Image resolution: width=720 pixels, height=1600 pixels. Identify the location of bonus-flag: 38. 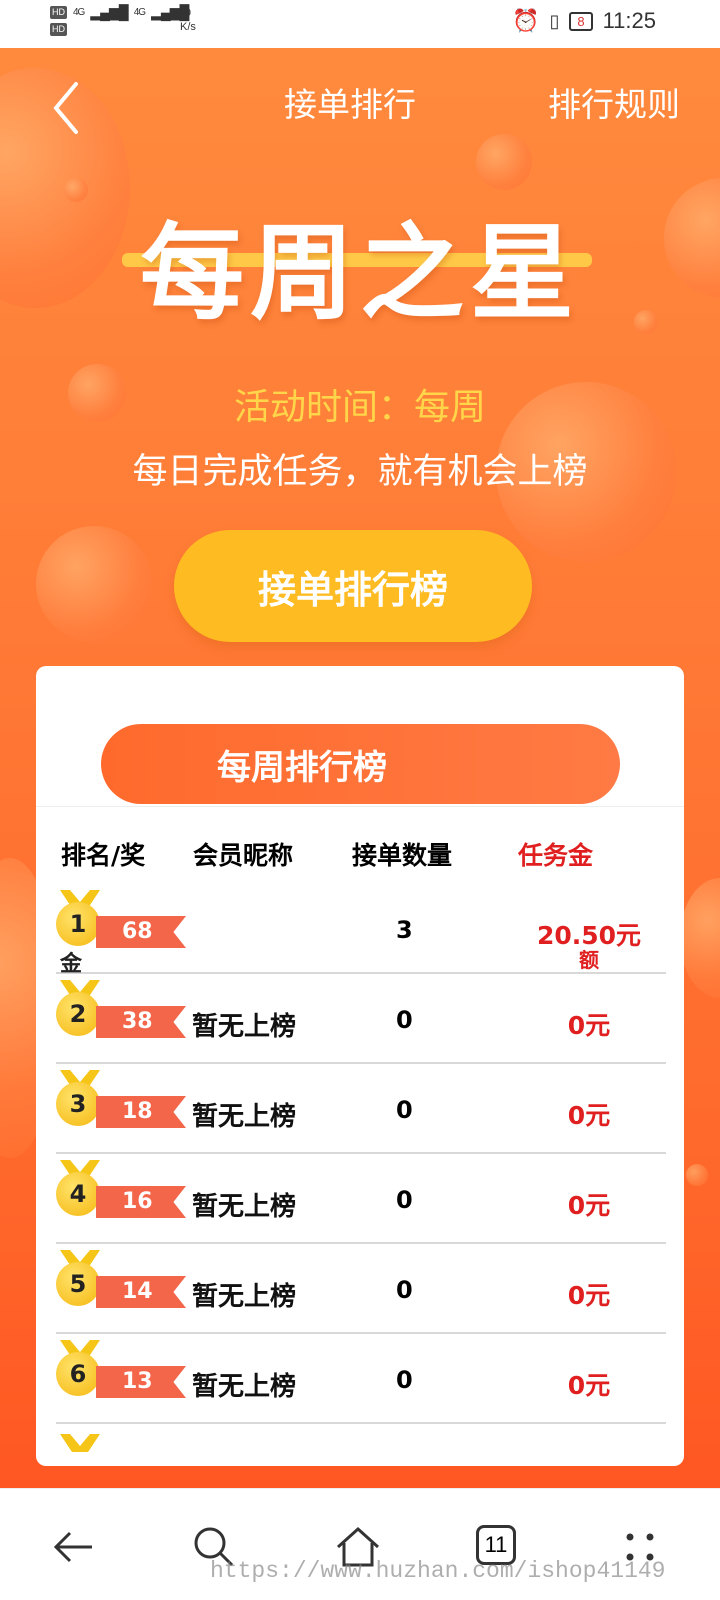
(141, 1022).